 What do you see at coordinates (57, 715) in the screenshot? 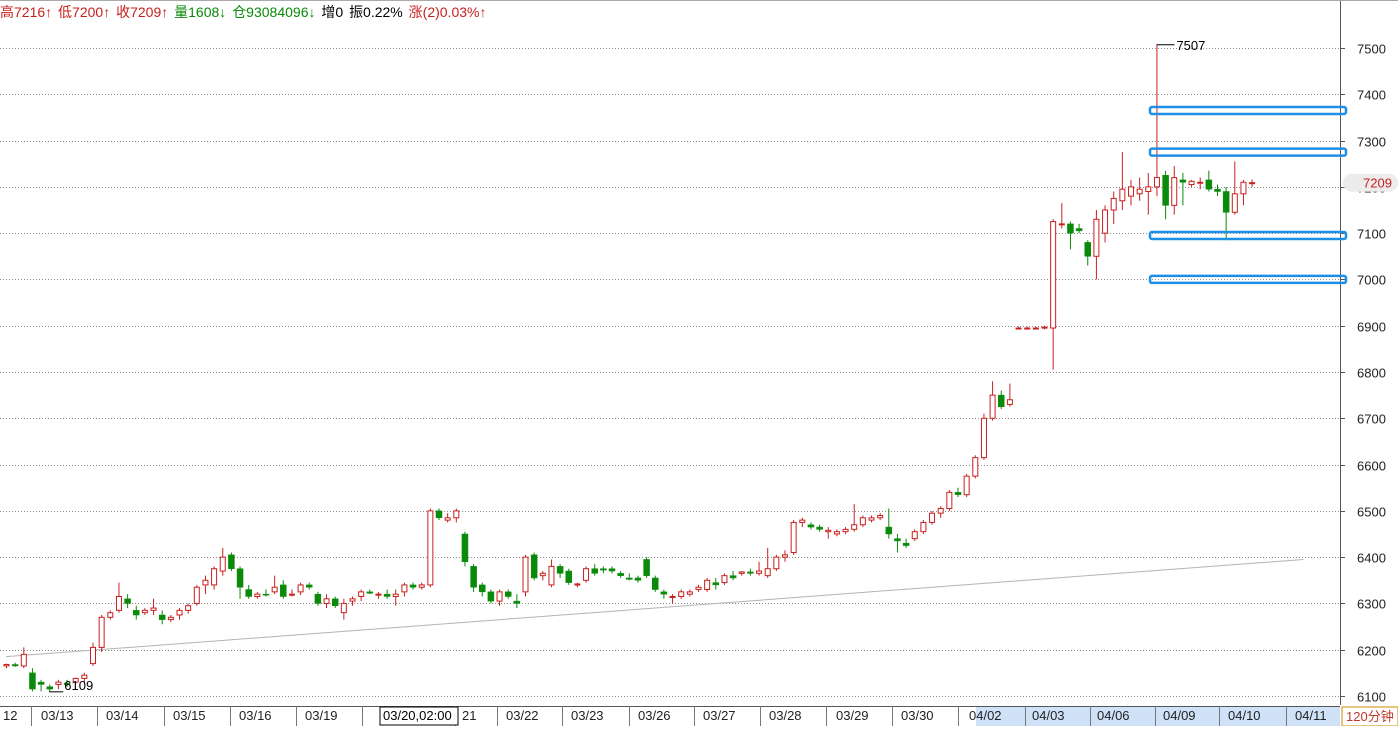
I see `x-tick-label: 03/13` at bounding box center [57, 715].